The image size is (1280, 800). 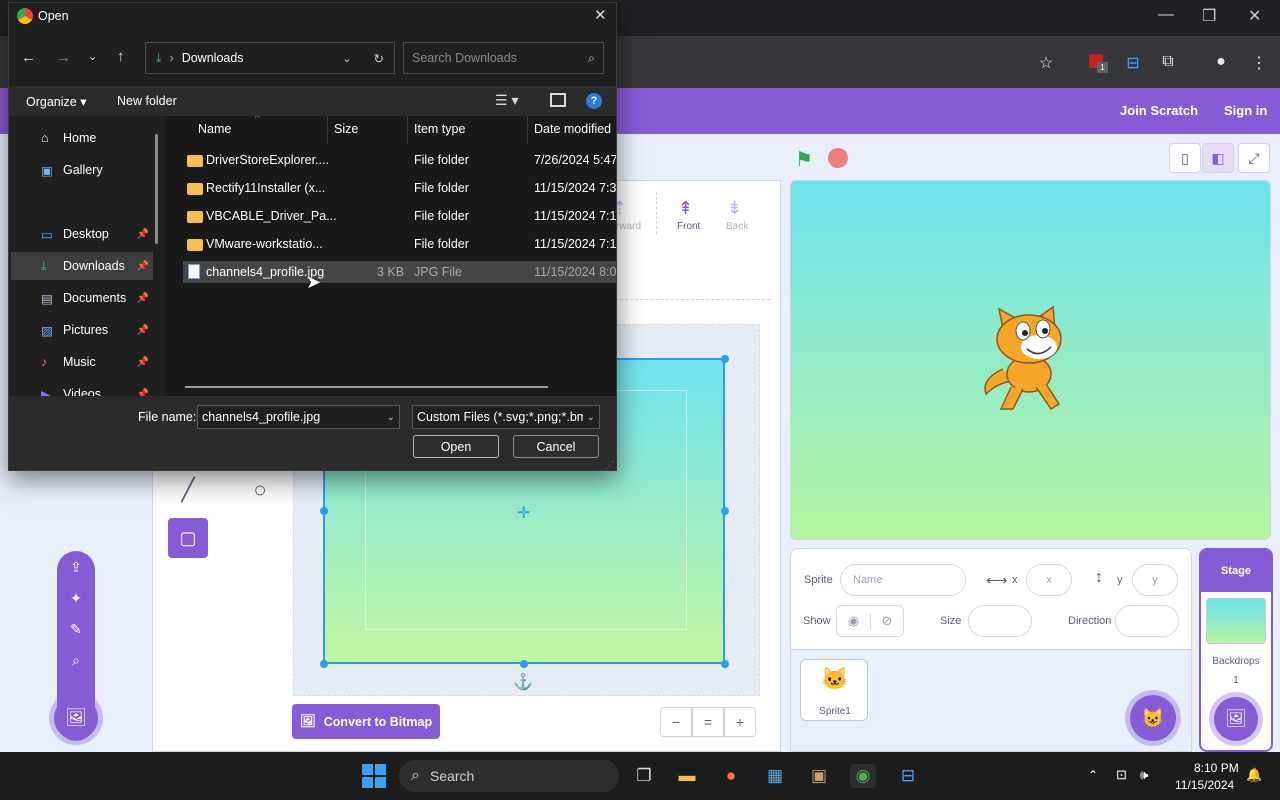 I want to click on search-downloads-input: Search Downloads ⌕, so click(x=503, y=58).